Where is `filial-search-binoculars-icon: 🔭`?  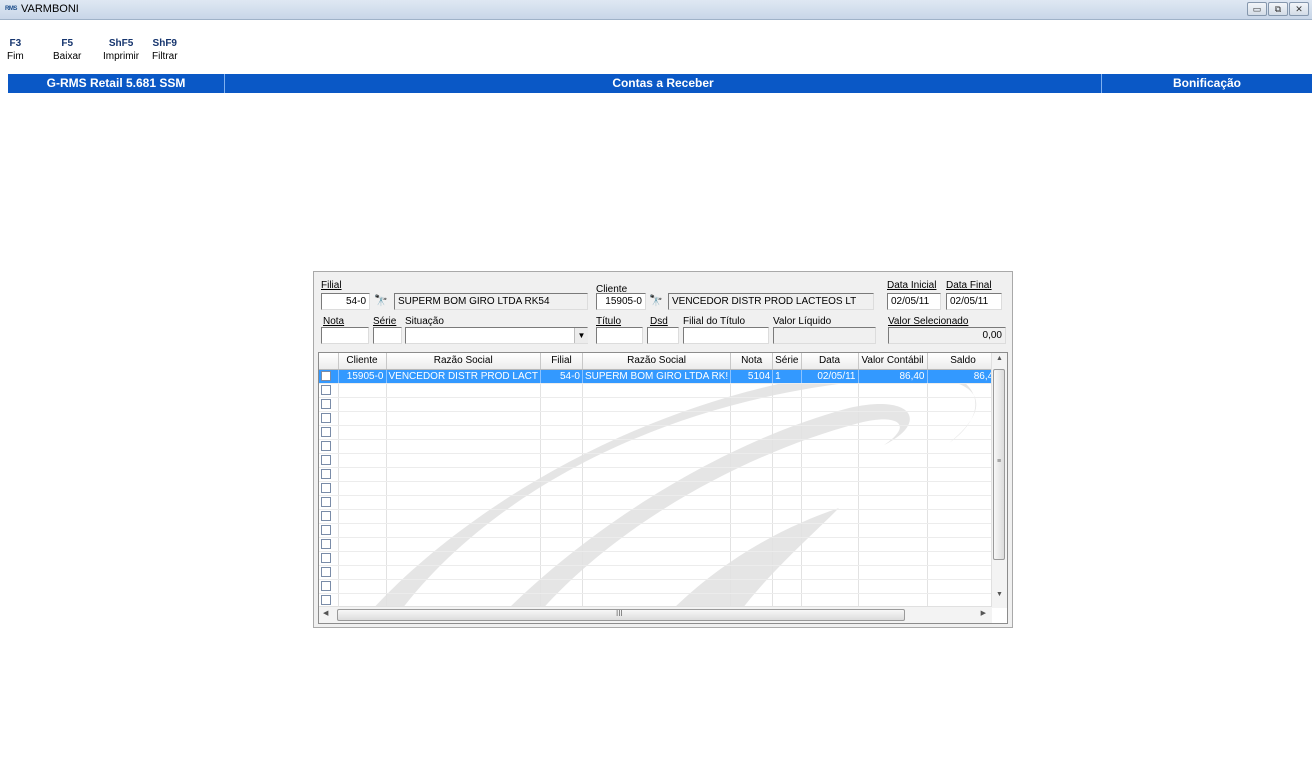 filial-search-binoculars-icon: 🔭 is located at coordinates (381, 300).